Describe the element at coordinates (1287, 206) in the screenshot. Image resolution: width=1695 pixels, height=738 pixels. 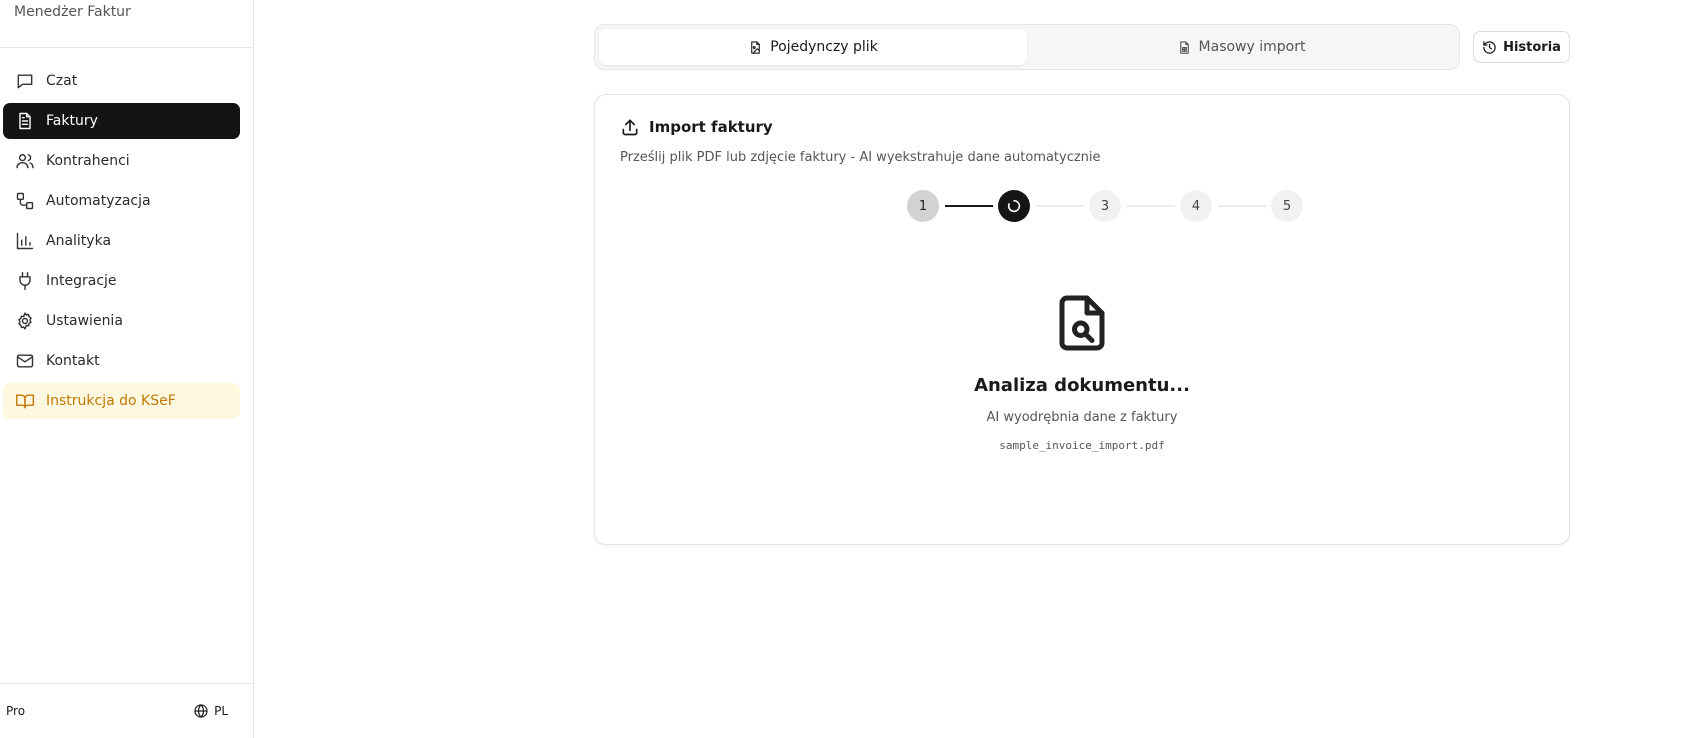
I see `step-5: 5` at that location.